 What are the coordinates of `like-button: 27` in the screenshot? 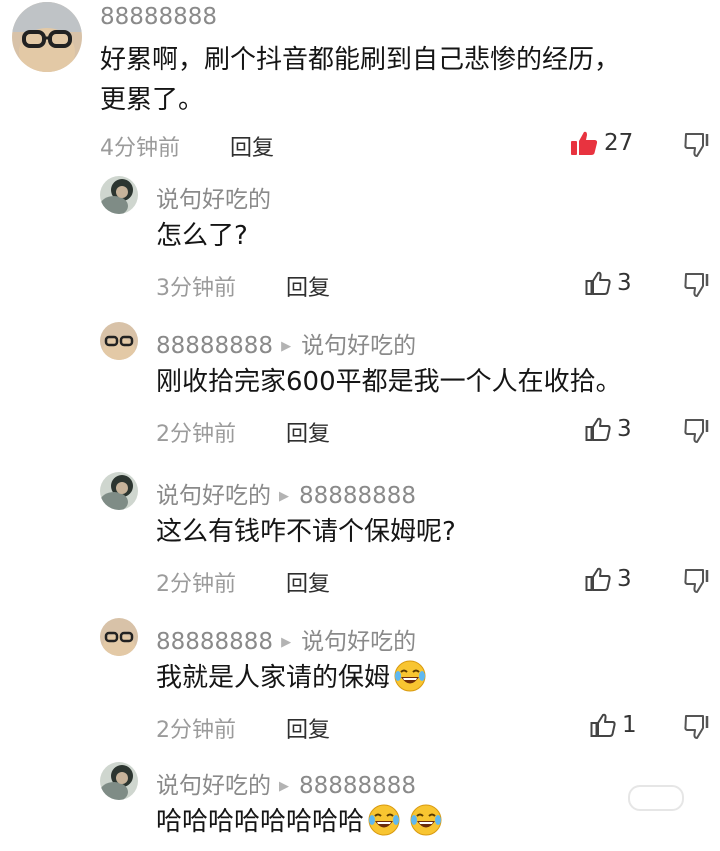 It's located at (601, 143).